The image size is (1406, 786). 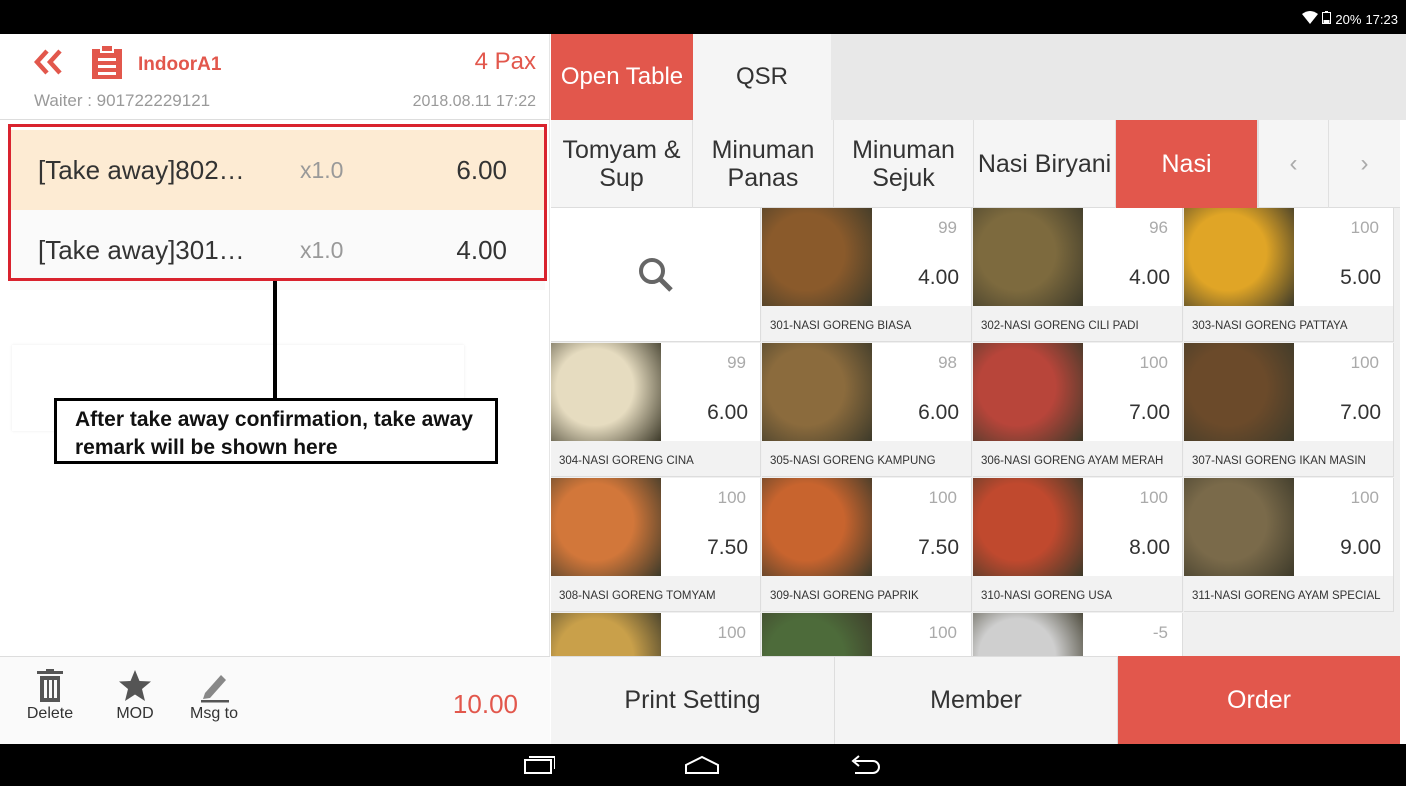 I want to click on search-button, so click(x=656, y=275).